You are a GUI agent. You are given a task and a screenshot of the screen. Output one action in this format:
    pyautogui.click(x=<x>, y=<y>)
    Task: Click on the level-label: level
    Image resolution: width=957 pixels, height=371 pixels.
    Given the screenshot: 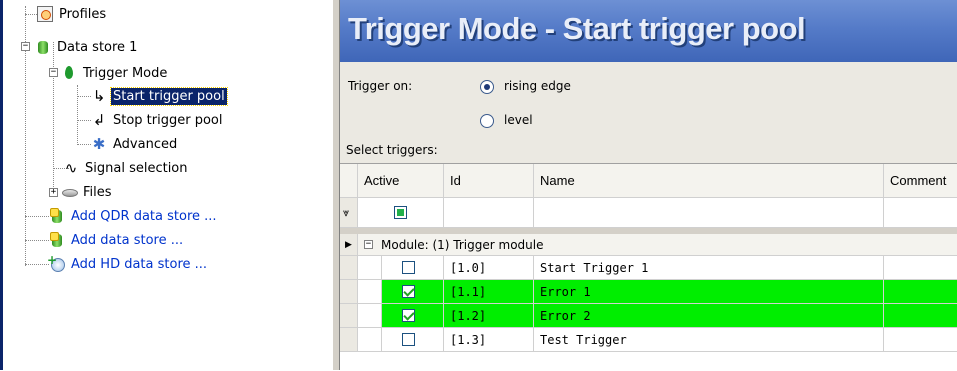 What is the action you would take?
    pyautogui.click(x=518, y=120)
    